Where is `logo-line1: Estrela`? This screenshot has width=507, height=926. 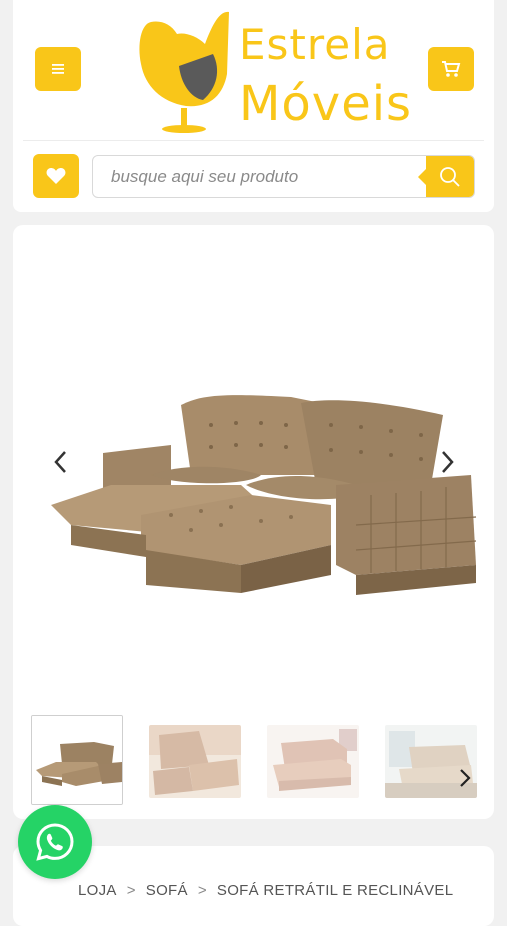 logo-line1: Estrela is located at coordinates (315, 44).